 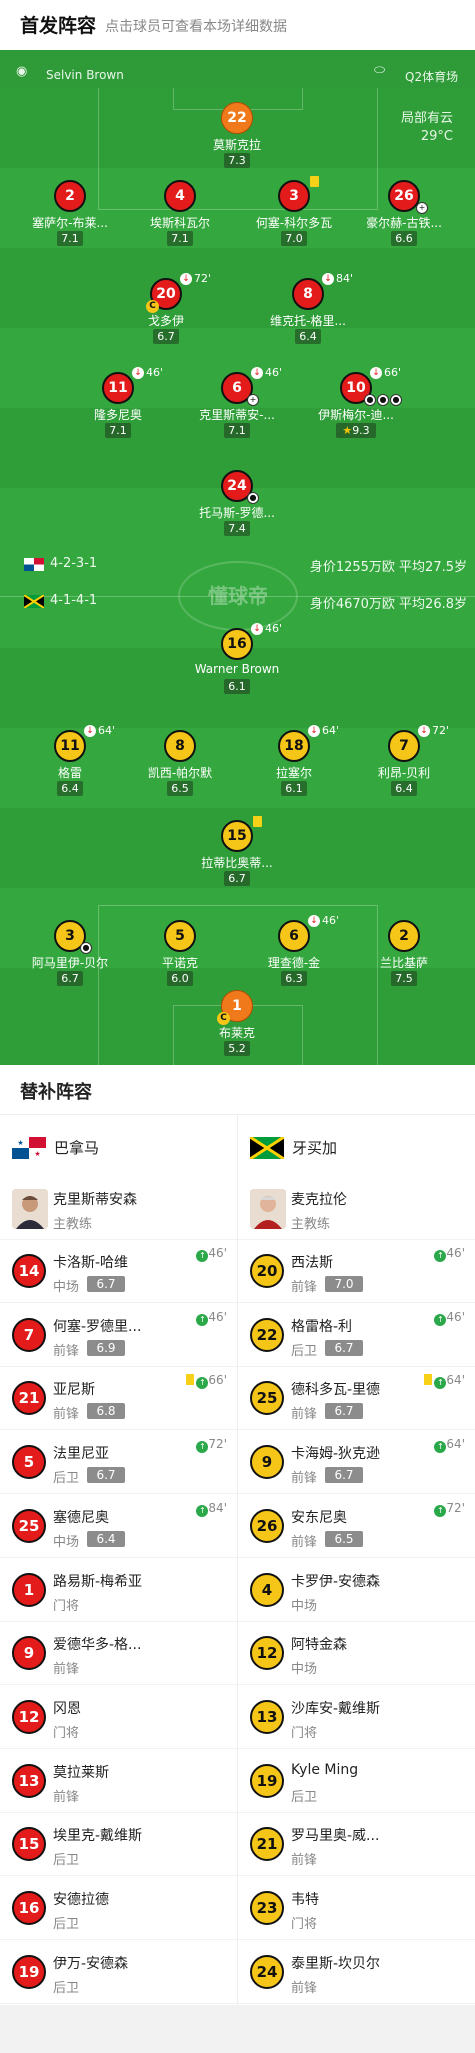 What do you see at coordinates (315, 1148) in the screenshot?
I see `away-team-name: 牙买加` at bounding box center [315, 1148].